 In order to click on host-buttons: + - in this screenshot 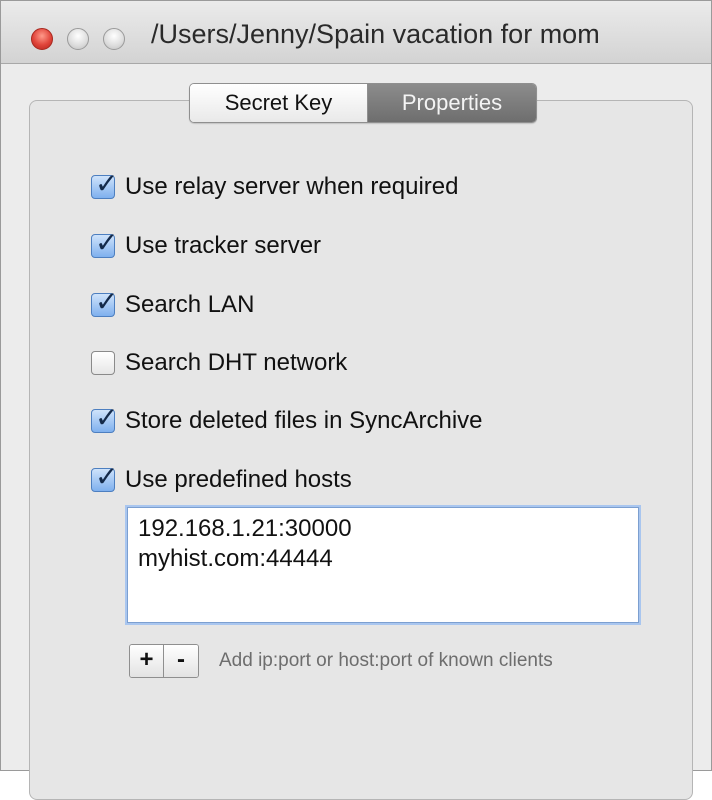, I will do `click(164, 661)`.